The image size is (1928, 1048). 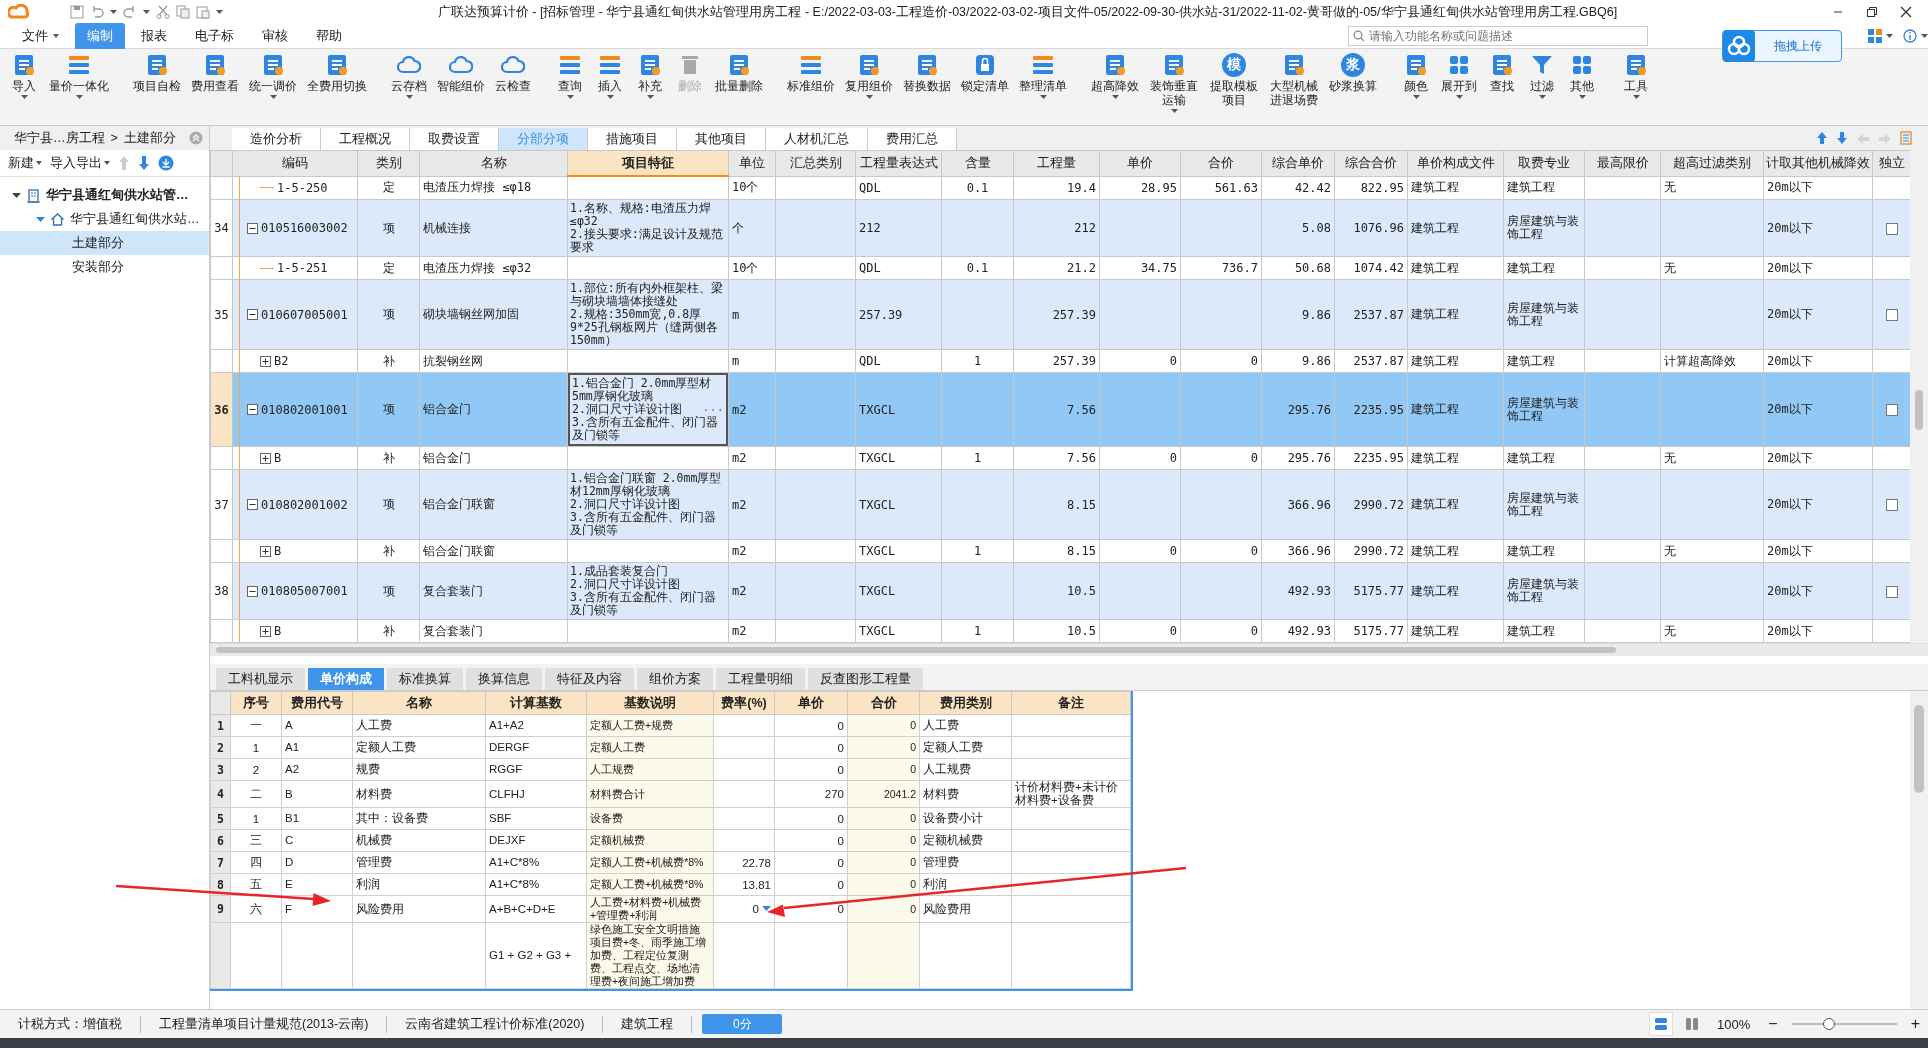 What do you see at coordinates (163, 12) in the screenshot?
I see `cut-icon` at bounding box center [163, 12].